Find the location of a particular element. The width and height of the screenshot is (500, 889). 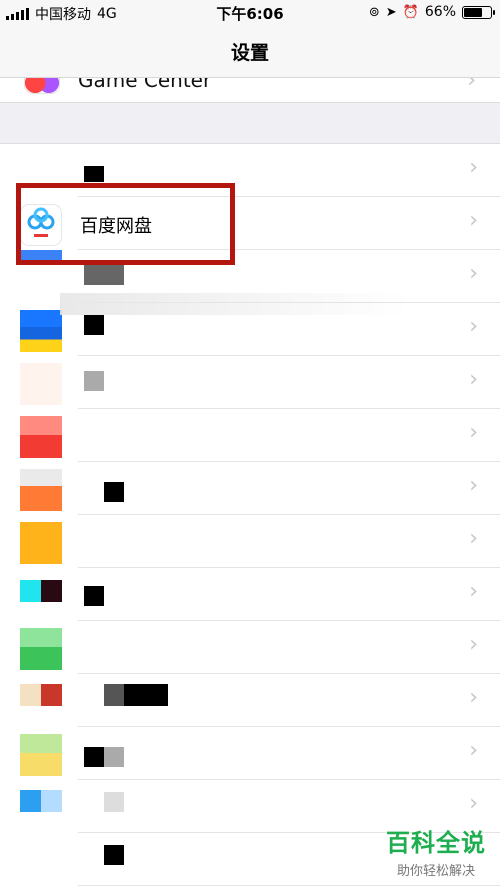

settings-row-game-center: Game Center › is located at coordinates (250, 90).